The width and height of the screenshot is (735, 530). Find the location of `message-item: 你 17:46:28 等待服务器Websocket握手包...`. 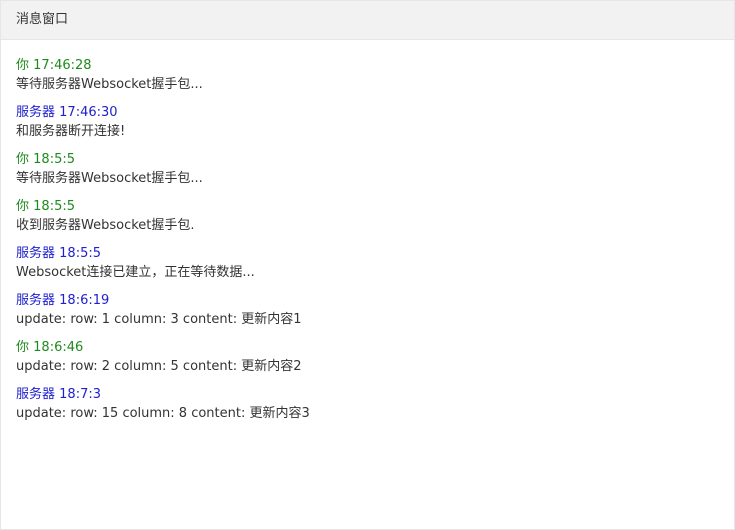

message-item: 你 17:46:28 等待服务器Websocket握手包... is located at coordinates (367, 75).